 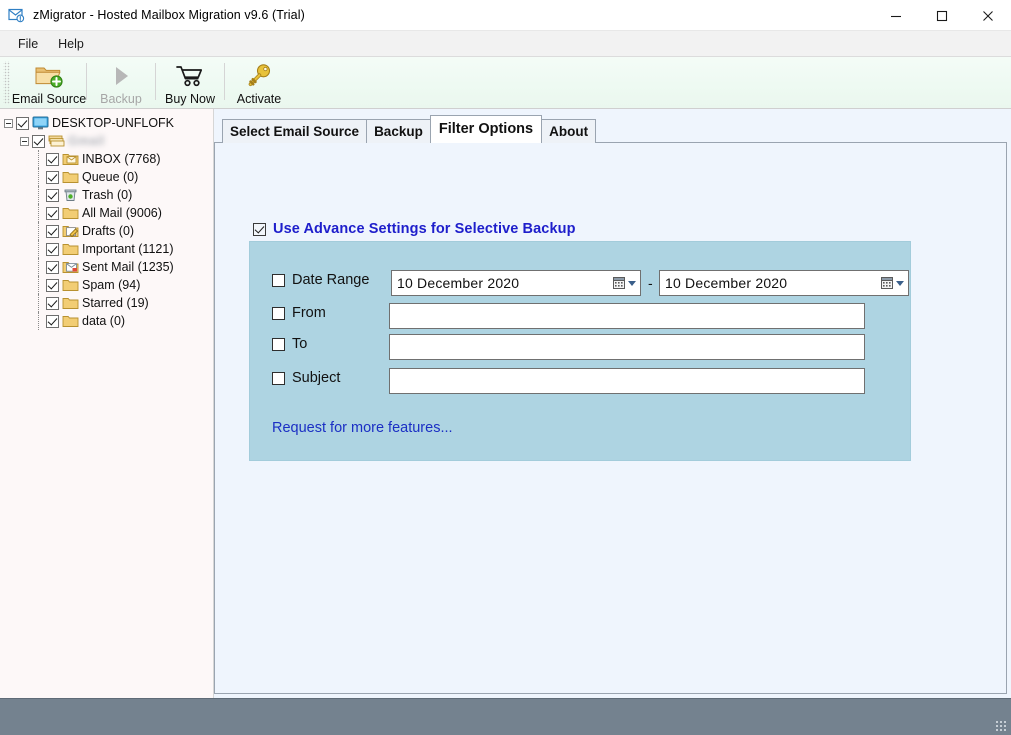 I want to click on tab-filter-options: Filter Options, so click(x=486, y=129).